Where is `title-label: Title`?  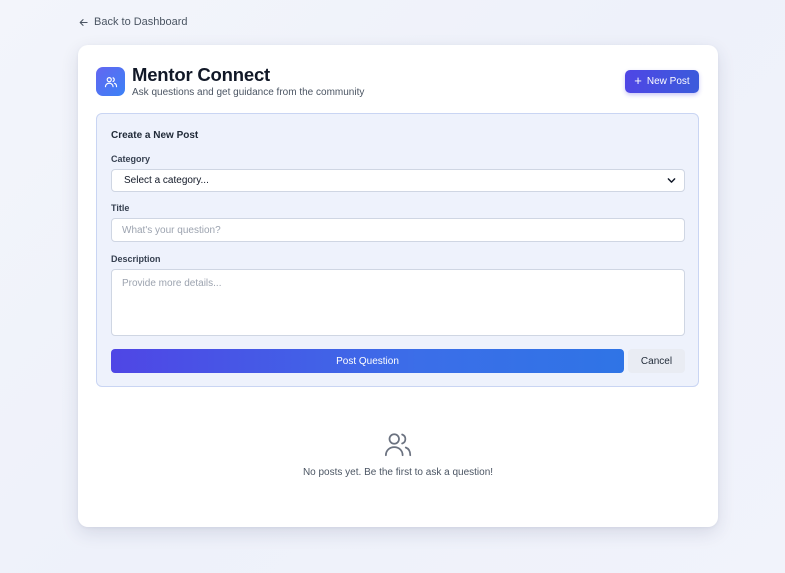
title-label: Title is located at coordinates (120, 208).